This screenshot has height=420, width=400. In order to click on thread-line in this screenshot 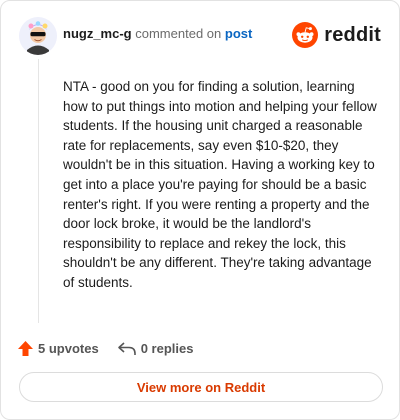, I will do `click(38, 191)`.